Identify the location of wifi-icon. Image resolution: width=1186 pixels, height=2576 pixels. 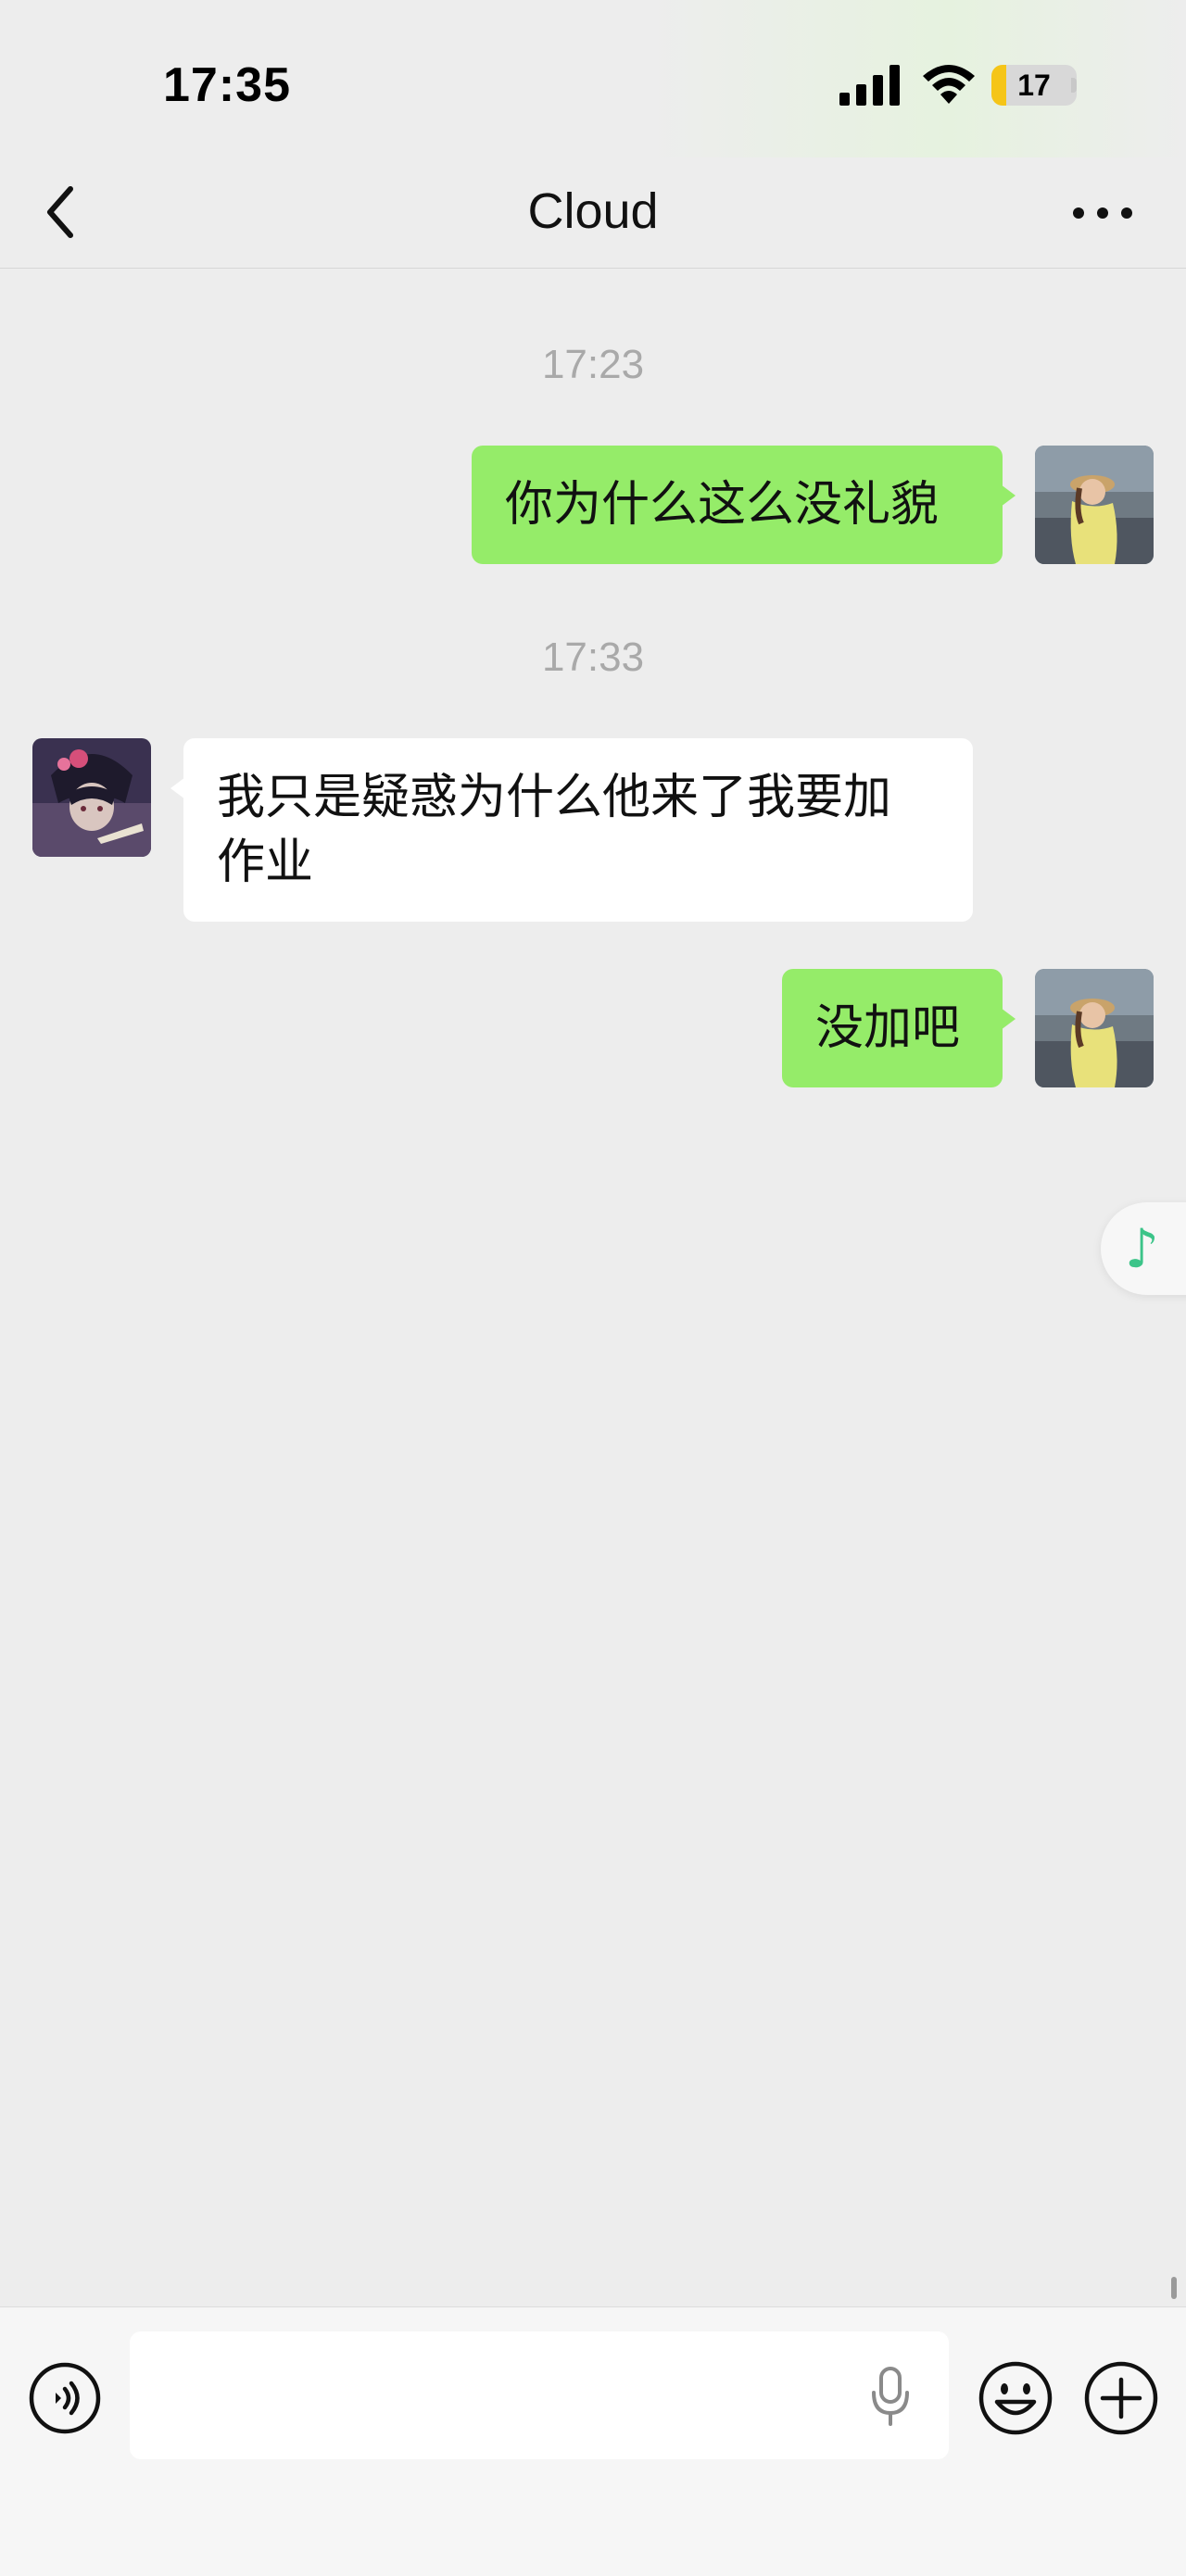
(949, 84).